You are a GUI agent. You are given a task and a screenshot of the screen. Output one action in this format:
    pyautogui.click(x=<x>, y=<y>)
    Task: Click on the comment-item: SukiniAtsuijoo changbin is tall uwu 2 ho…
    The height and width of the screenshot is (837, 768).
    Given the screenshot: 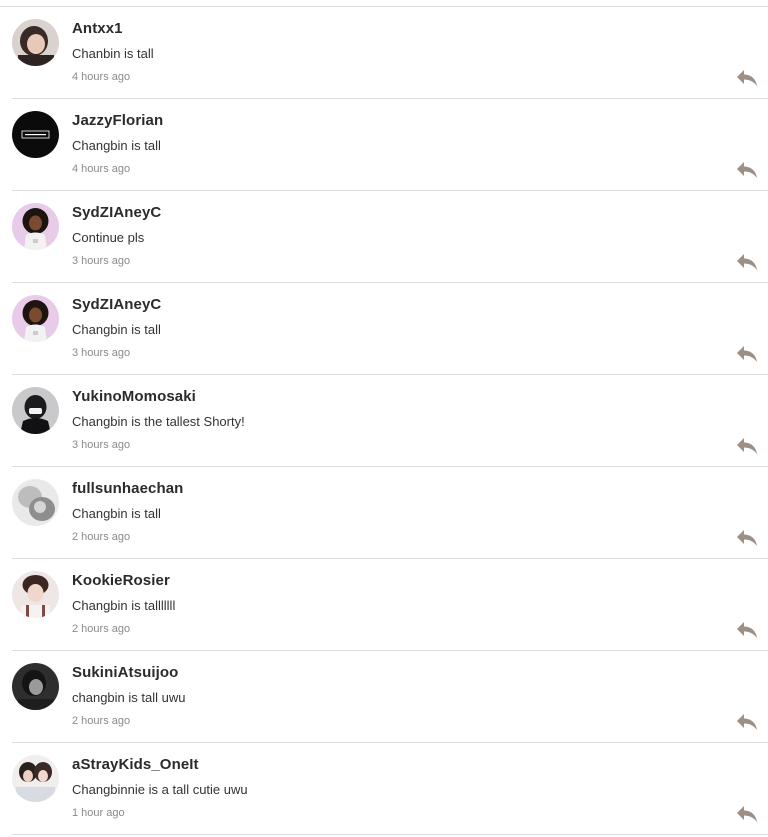 What is the action you would take?
    pyautogui.click(x=384, y=697)
    